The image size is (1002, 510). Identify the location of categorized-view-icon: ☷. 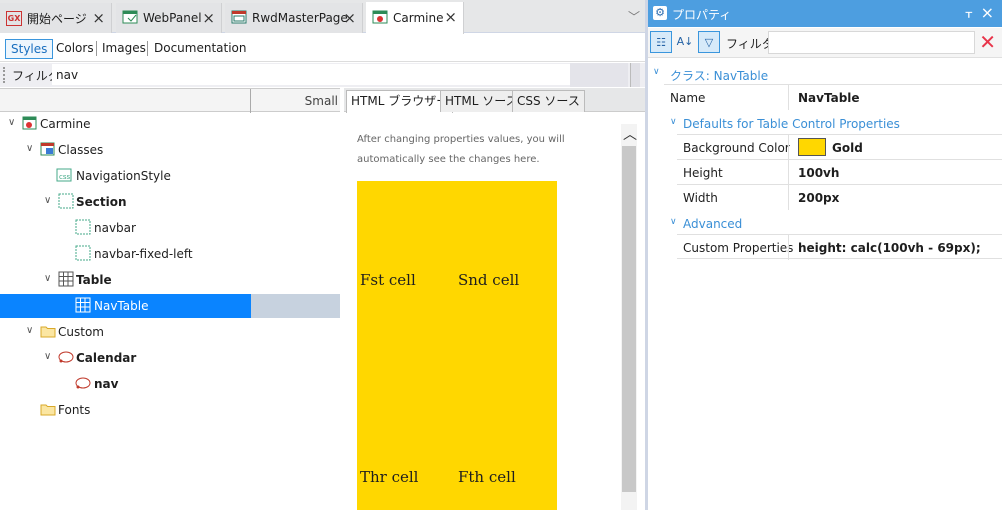
(661, 42).